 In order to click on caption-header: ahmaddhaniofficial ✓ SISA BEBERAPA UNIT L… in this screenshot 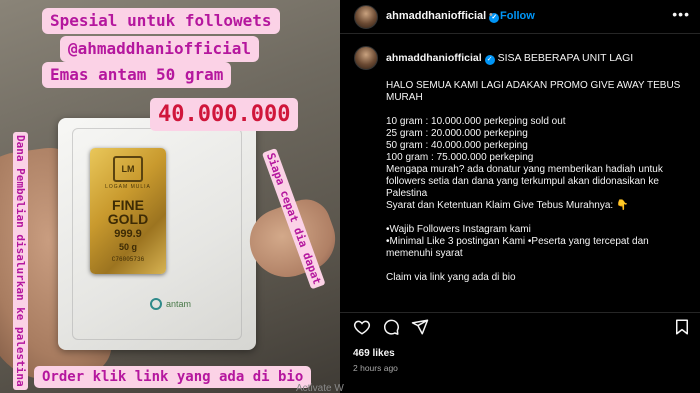, I will do `click(509, 58)`.